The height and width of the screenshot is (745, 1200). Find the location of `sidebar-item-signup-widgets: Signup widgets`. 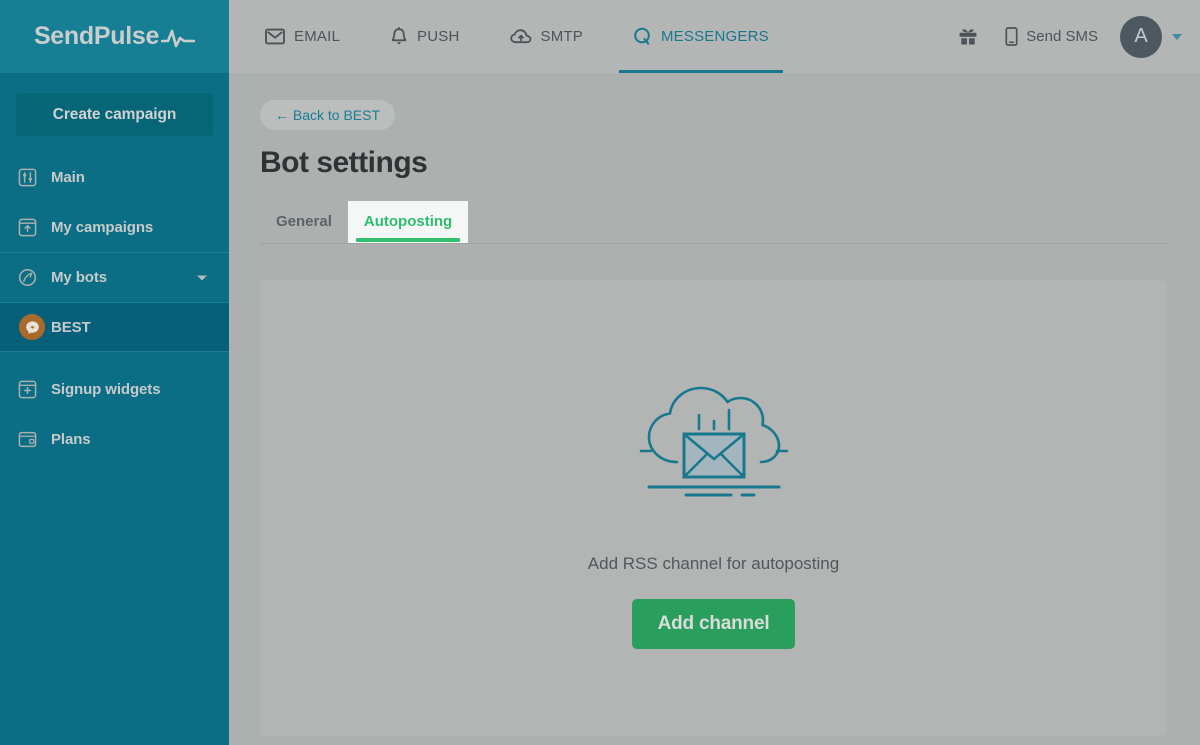

sidebar-item-signup-widgets: Signup widgets is located at coordinates (114, 389).